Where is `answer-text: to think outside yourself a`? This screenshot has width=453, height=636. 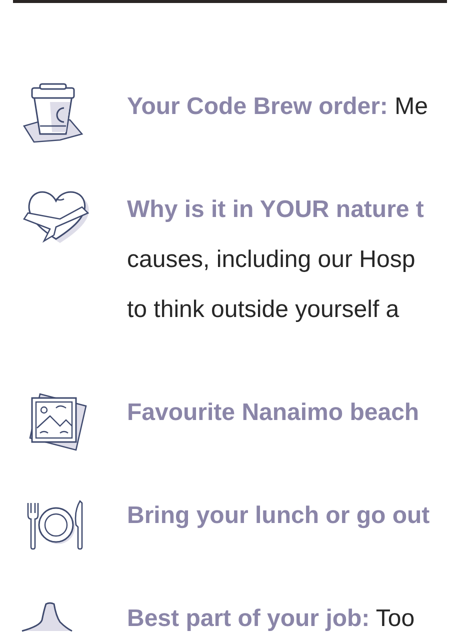 answer-text: to think outside yourself a is located at coordinates (263, 310).